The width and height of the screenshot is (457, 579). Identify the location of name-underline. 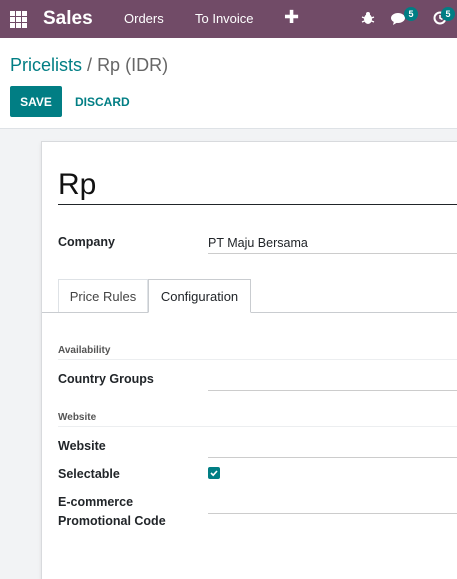
(257, 204).